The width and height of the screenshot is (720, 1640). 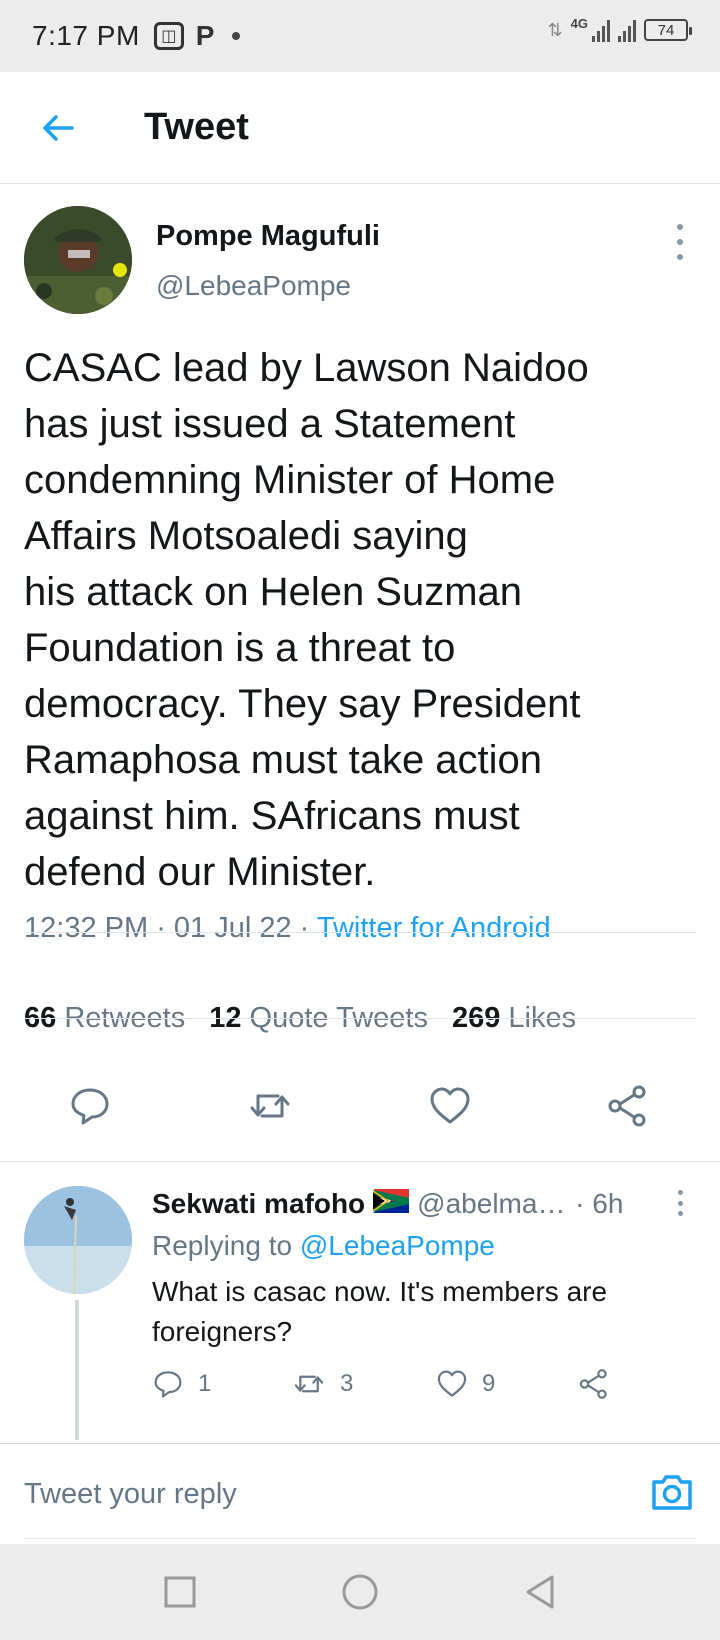 What do you see at coordinates (77, 1370) in the screenshot?
I see `thread-line` at bounding box center [77, 1370].